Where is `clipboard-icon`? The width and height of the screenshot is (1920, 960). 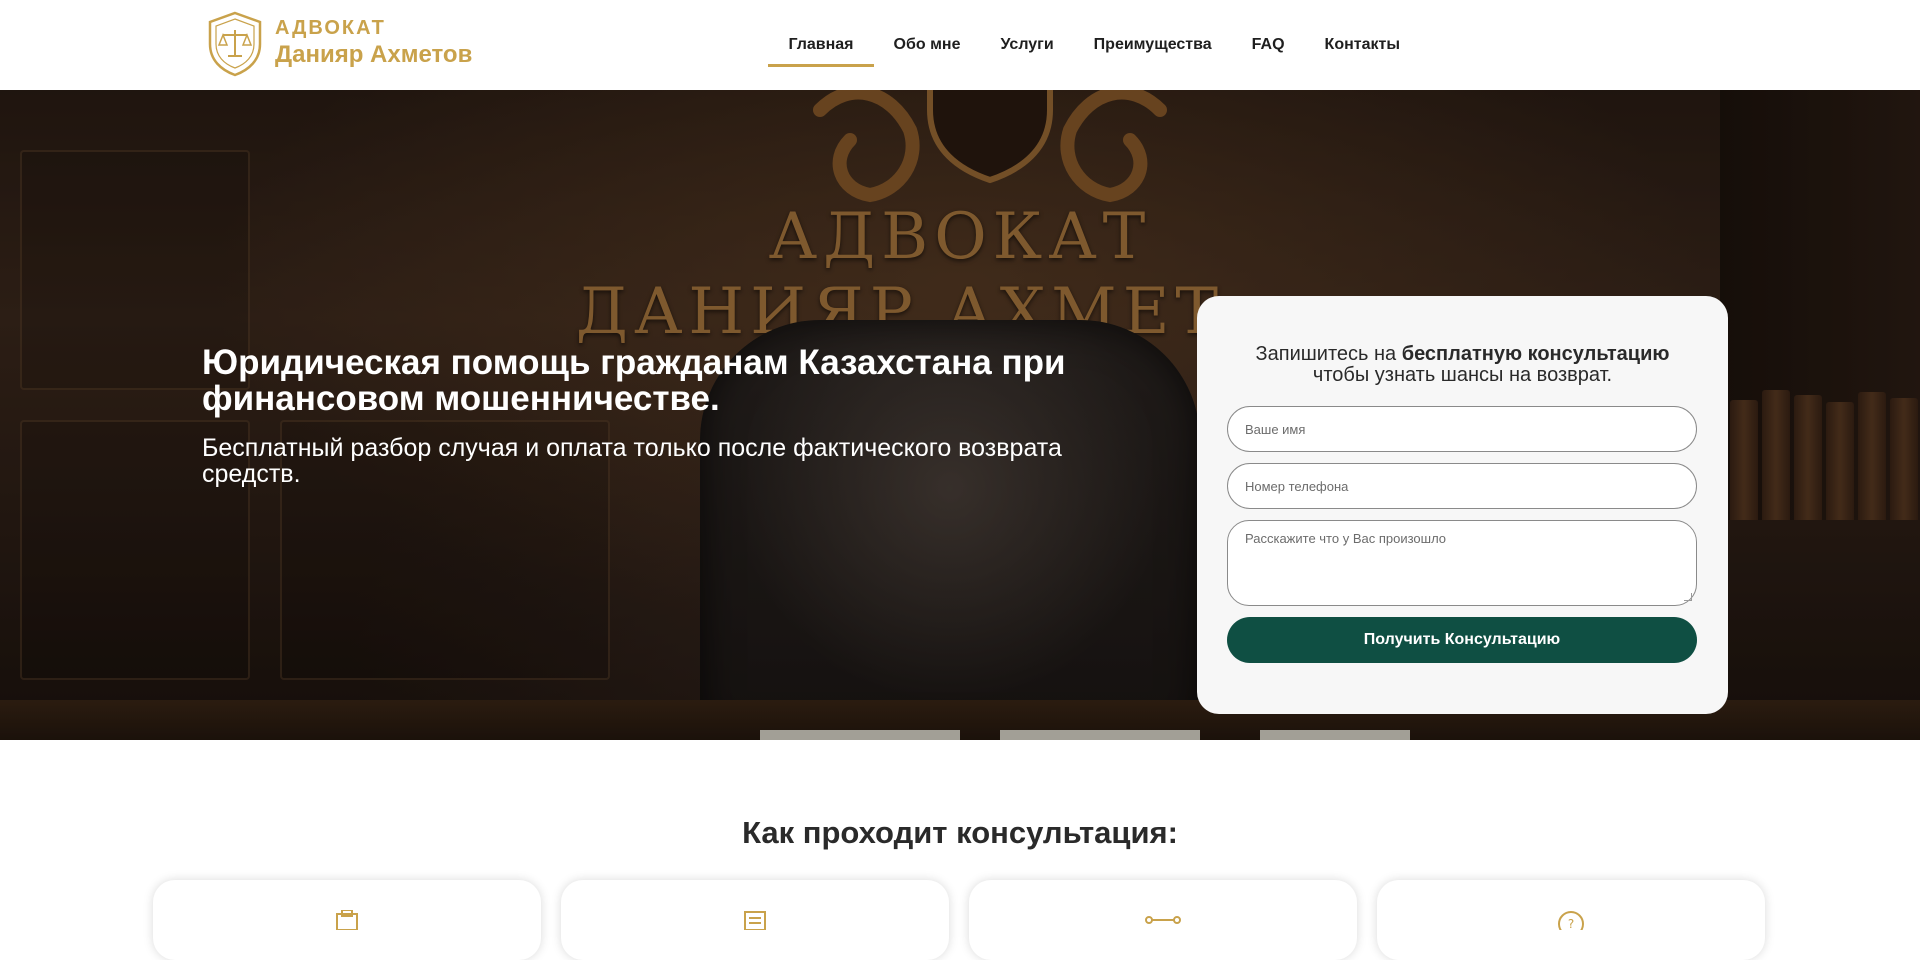 clipboard-icon is located at coordinates (347, 920).